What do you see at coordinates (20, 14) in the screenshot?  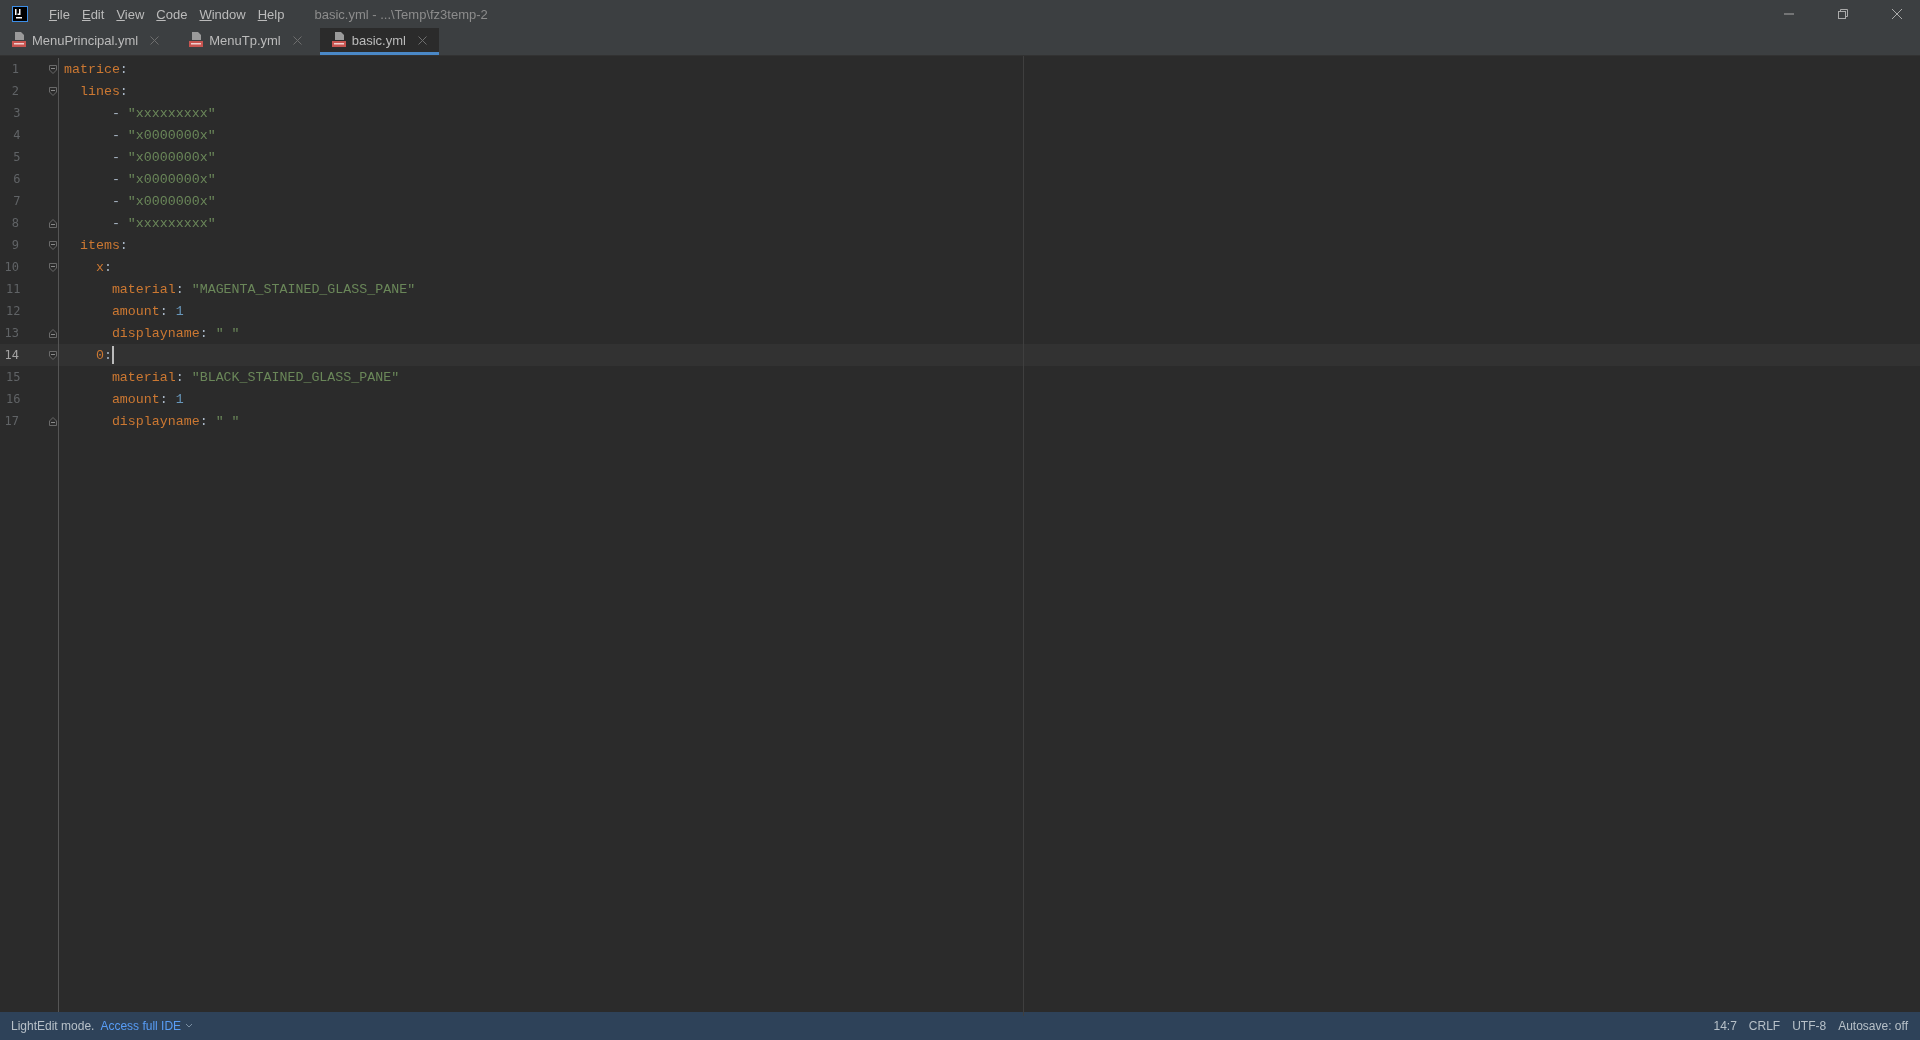 I see `app-logo-icon` at bounding box center [20, 14].